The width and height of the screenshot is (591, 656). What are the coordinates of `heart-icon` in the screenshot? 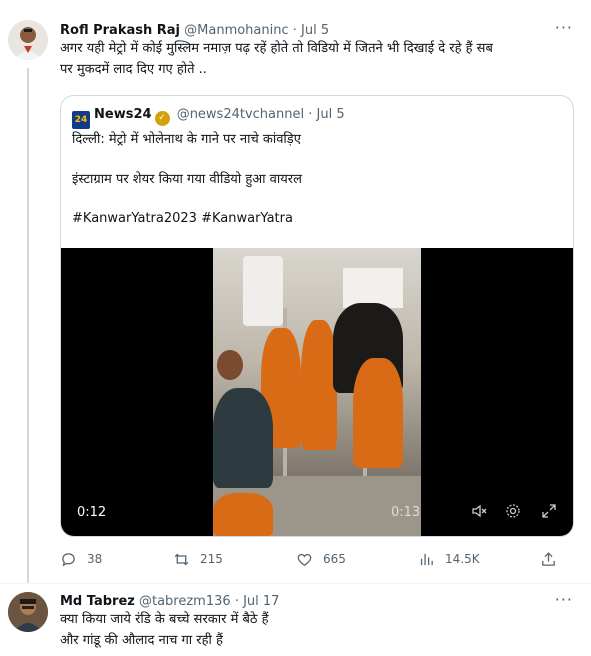 It's located at (304, 559).